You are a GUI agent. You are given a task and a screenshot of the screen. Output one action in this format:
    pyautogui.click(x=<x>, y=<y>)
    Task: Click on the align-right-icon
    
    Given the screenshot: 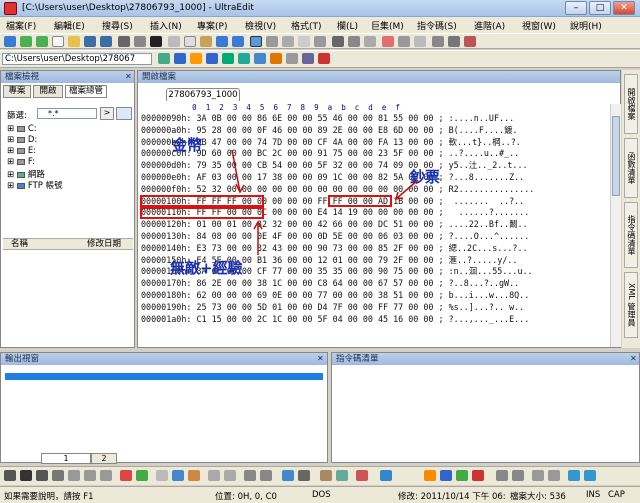 What is the action you would take?
    pyautogui.click(x=106, y=475)
    